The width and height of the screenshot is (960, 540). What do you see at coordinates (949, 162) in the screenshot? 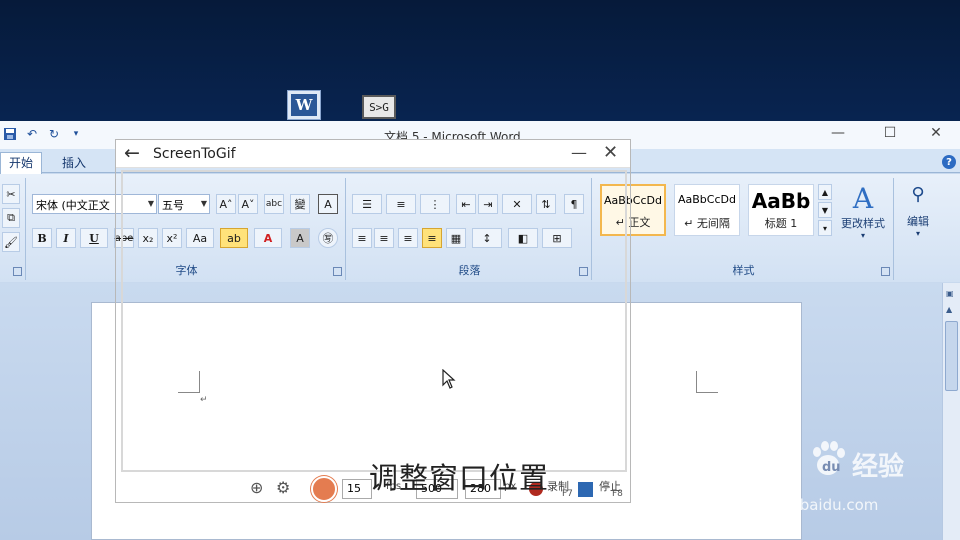
I see `help-icon: ?` at bounding box center [949, 162].